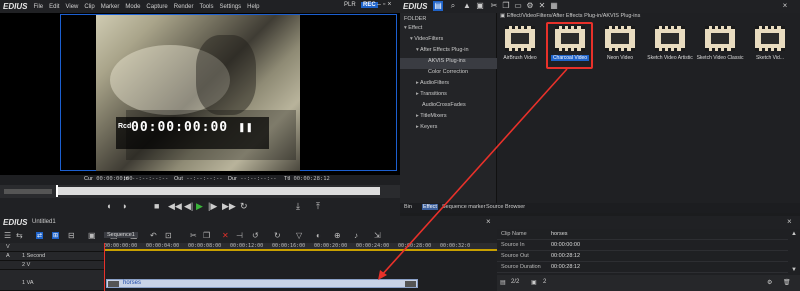 The image size is (800, 291). I want to click on scrub-marker, so click(57, 191).